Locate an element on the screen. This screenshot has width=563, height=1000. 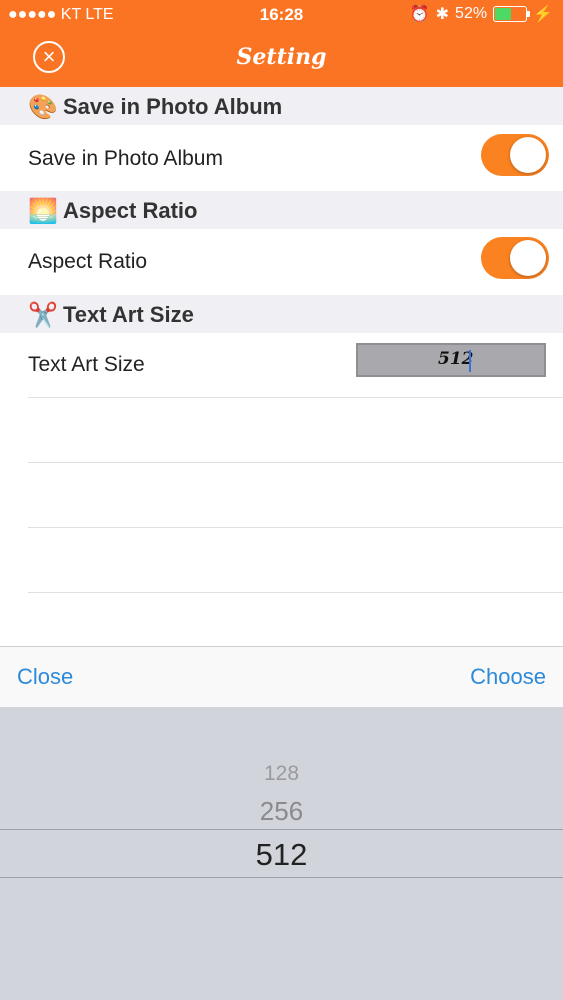
bluetooth-icon: ✱ is located at coordinates (442, 14).